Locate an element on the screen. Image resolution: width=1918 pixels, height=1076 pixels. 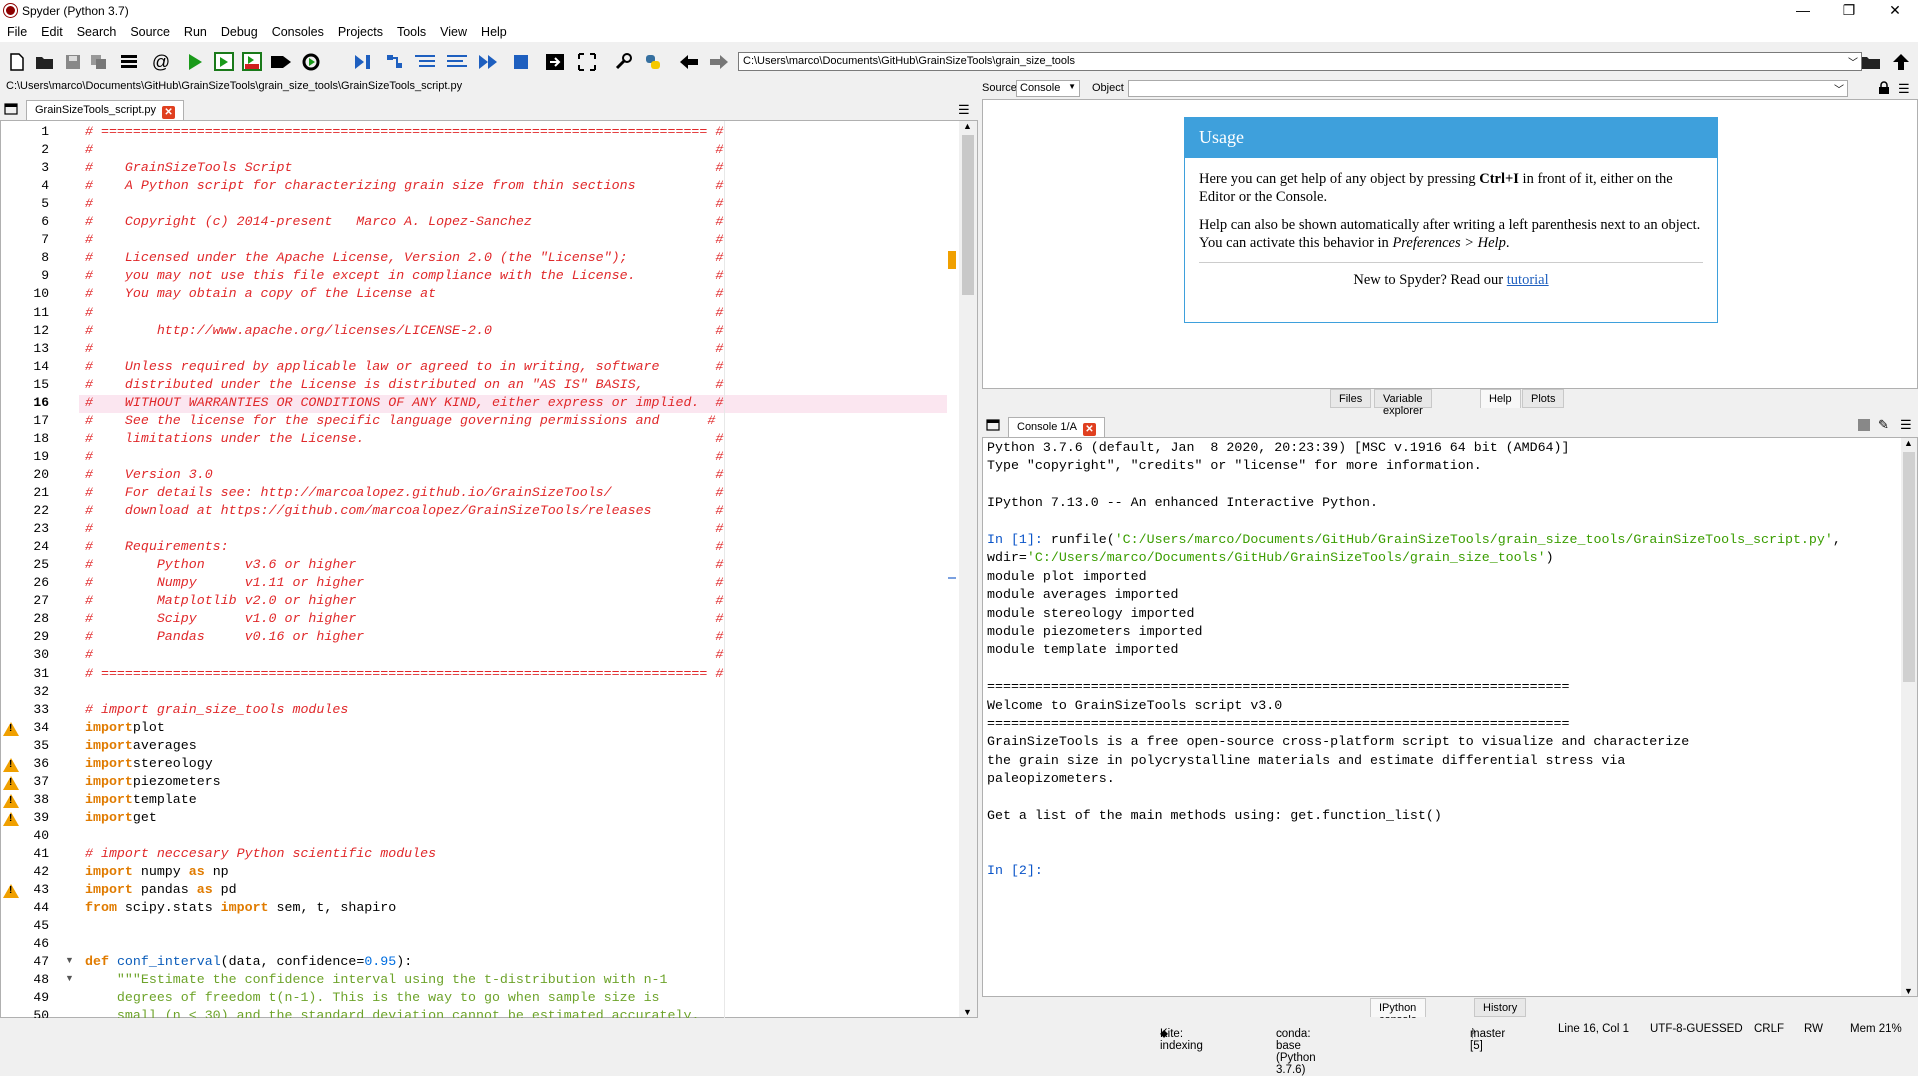
open-file-icon is located at coordinates (45, 62).